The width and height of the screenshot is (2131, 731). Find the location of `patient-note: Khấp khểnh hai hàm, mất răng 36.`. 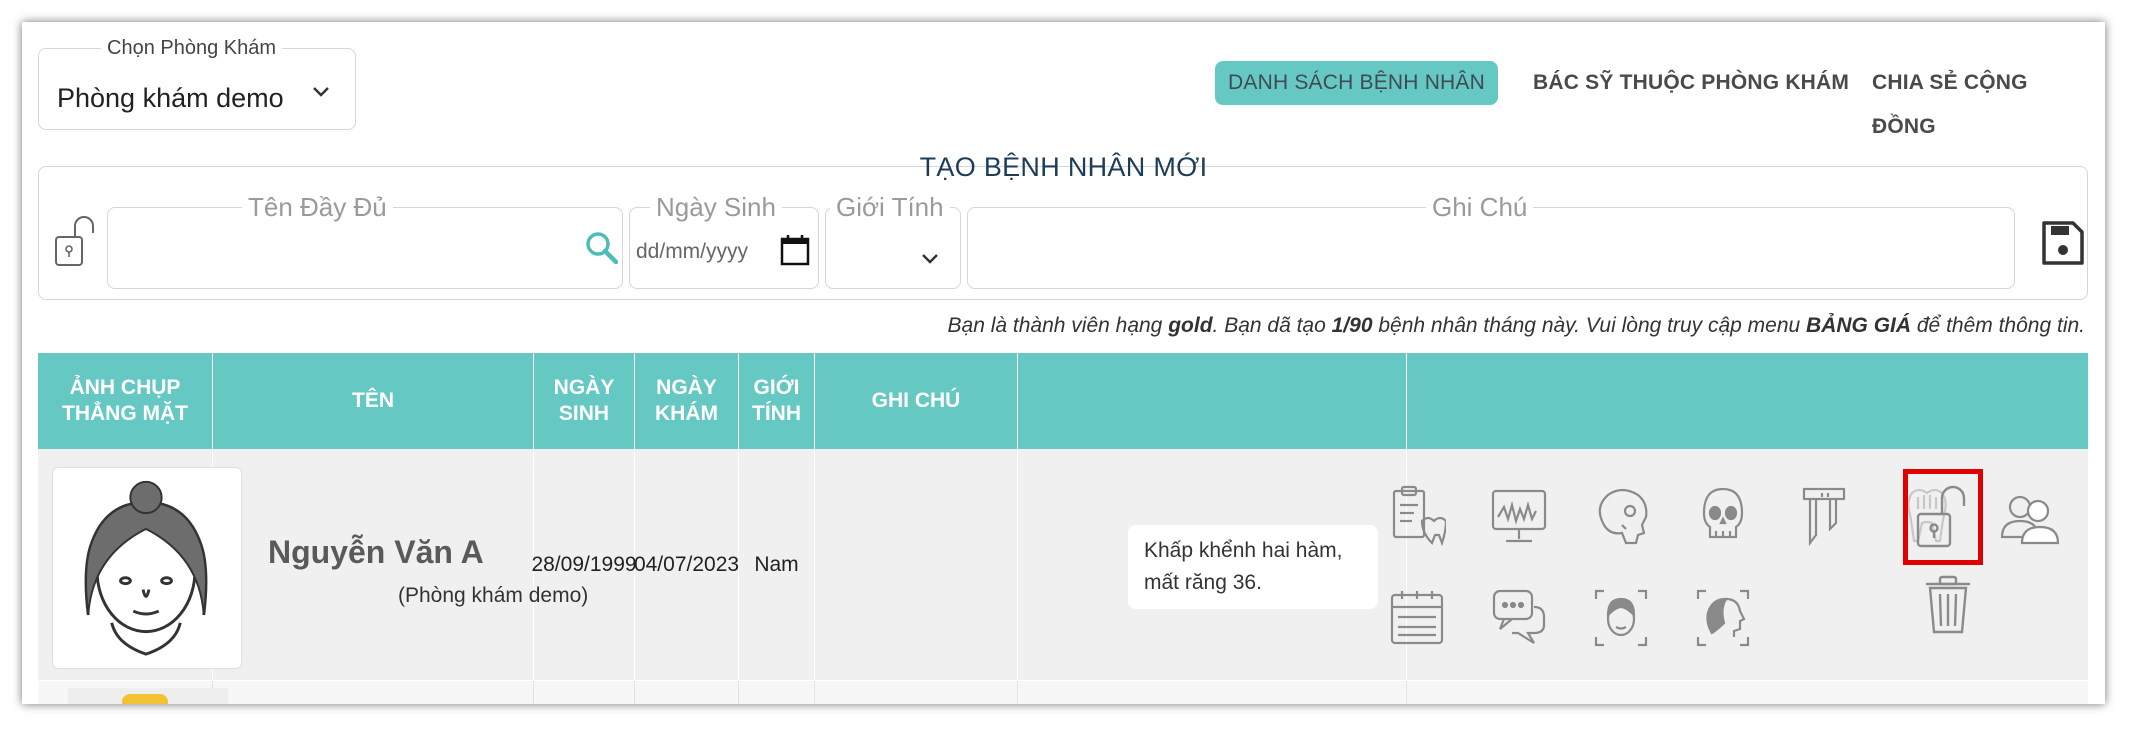

patient-note: Khấp khểnh hai hàm, mất răng 36. is located at coordinates (1253, 567).